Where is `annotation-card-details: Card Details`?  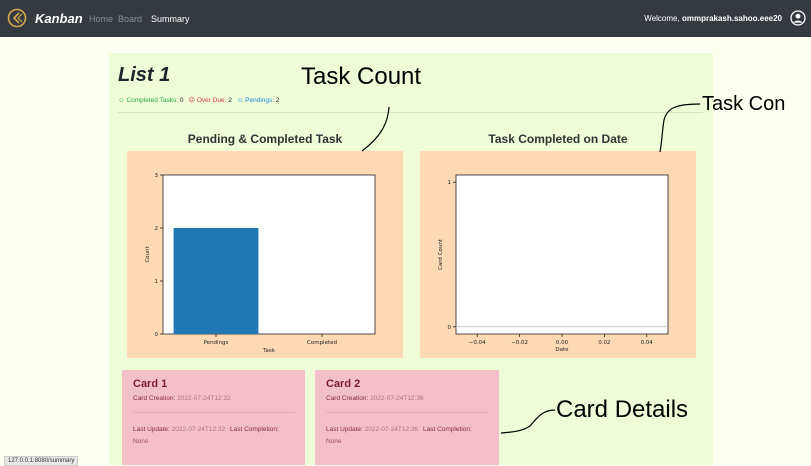
annotation-card-details: Card Details is located at coordinates (622, 409).